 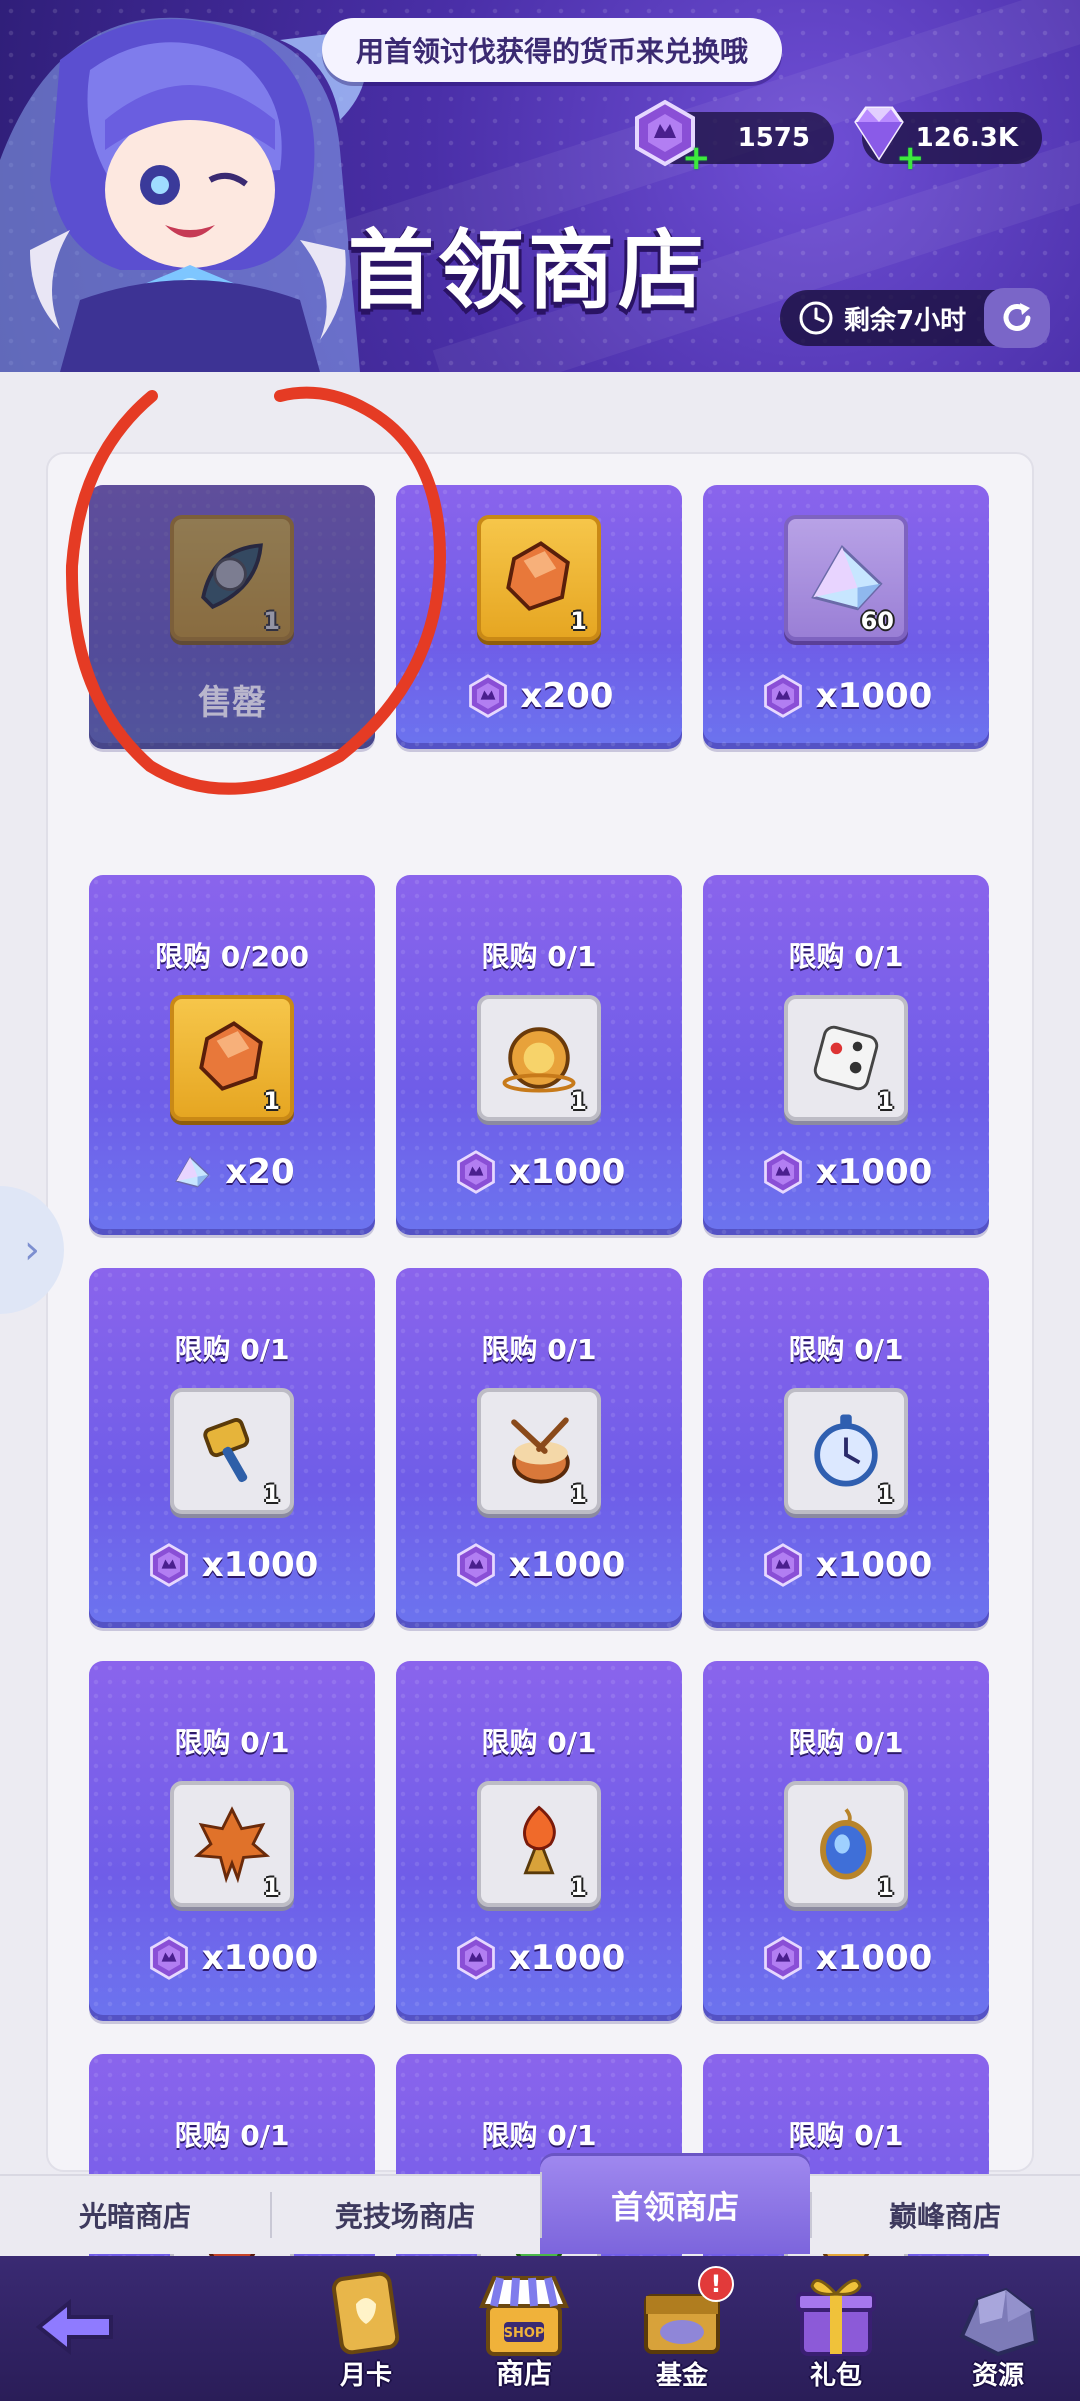 What do you see at coordinates (836, 2317) in the screenshot?
I see `gift-box-icon` at bounding box center [836, 2317].